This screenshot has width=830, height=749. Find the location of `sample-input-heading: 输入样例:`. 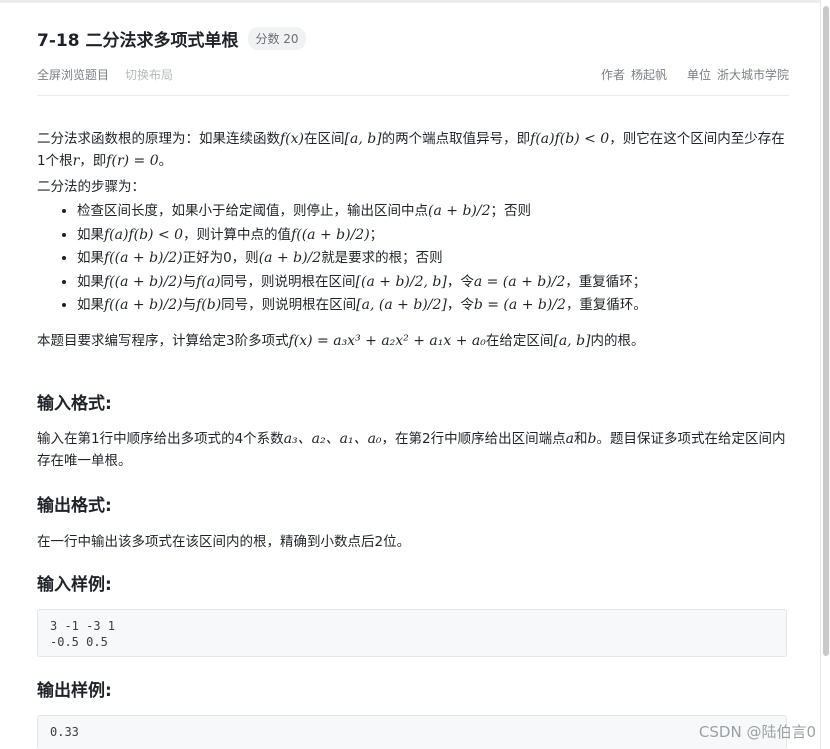

sample-input-heading: 输入样例: is located at coordinates (74, 585).